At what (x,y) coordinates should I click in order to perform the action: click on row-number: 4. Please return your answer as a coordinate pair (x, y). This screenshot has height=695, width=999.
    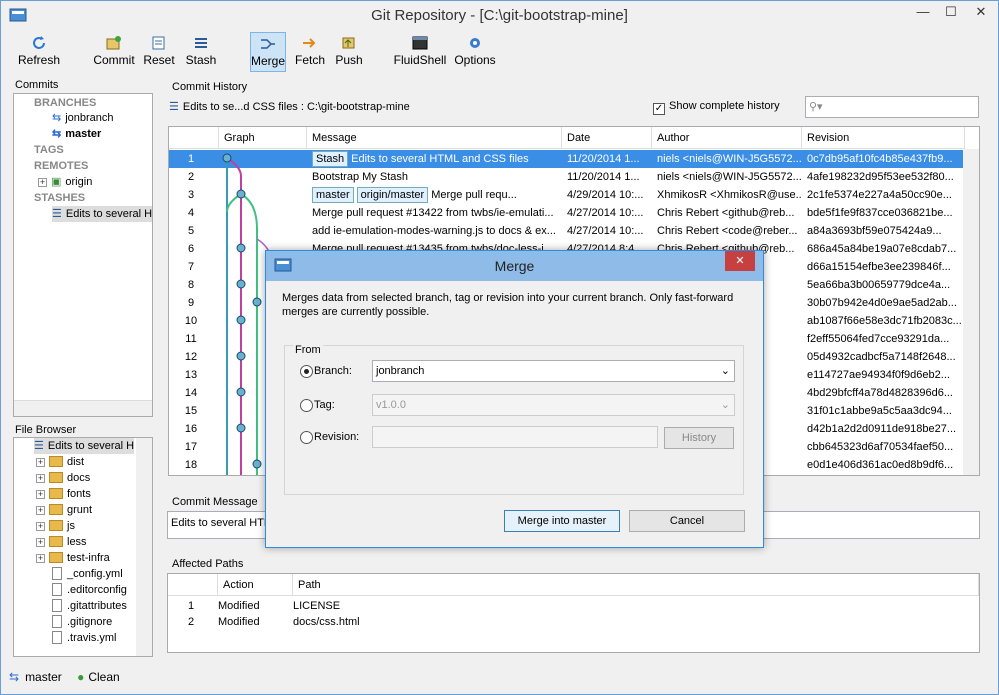
    Looking at the image, I should click on (191, 213).